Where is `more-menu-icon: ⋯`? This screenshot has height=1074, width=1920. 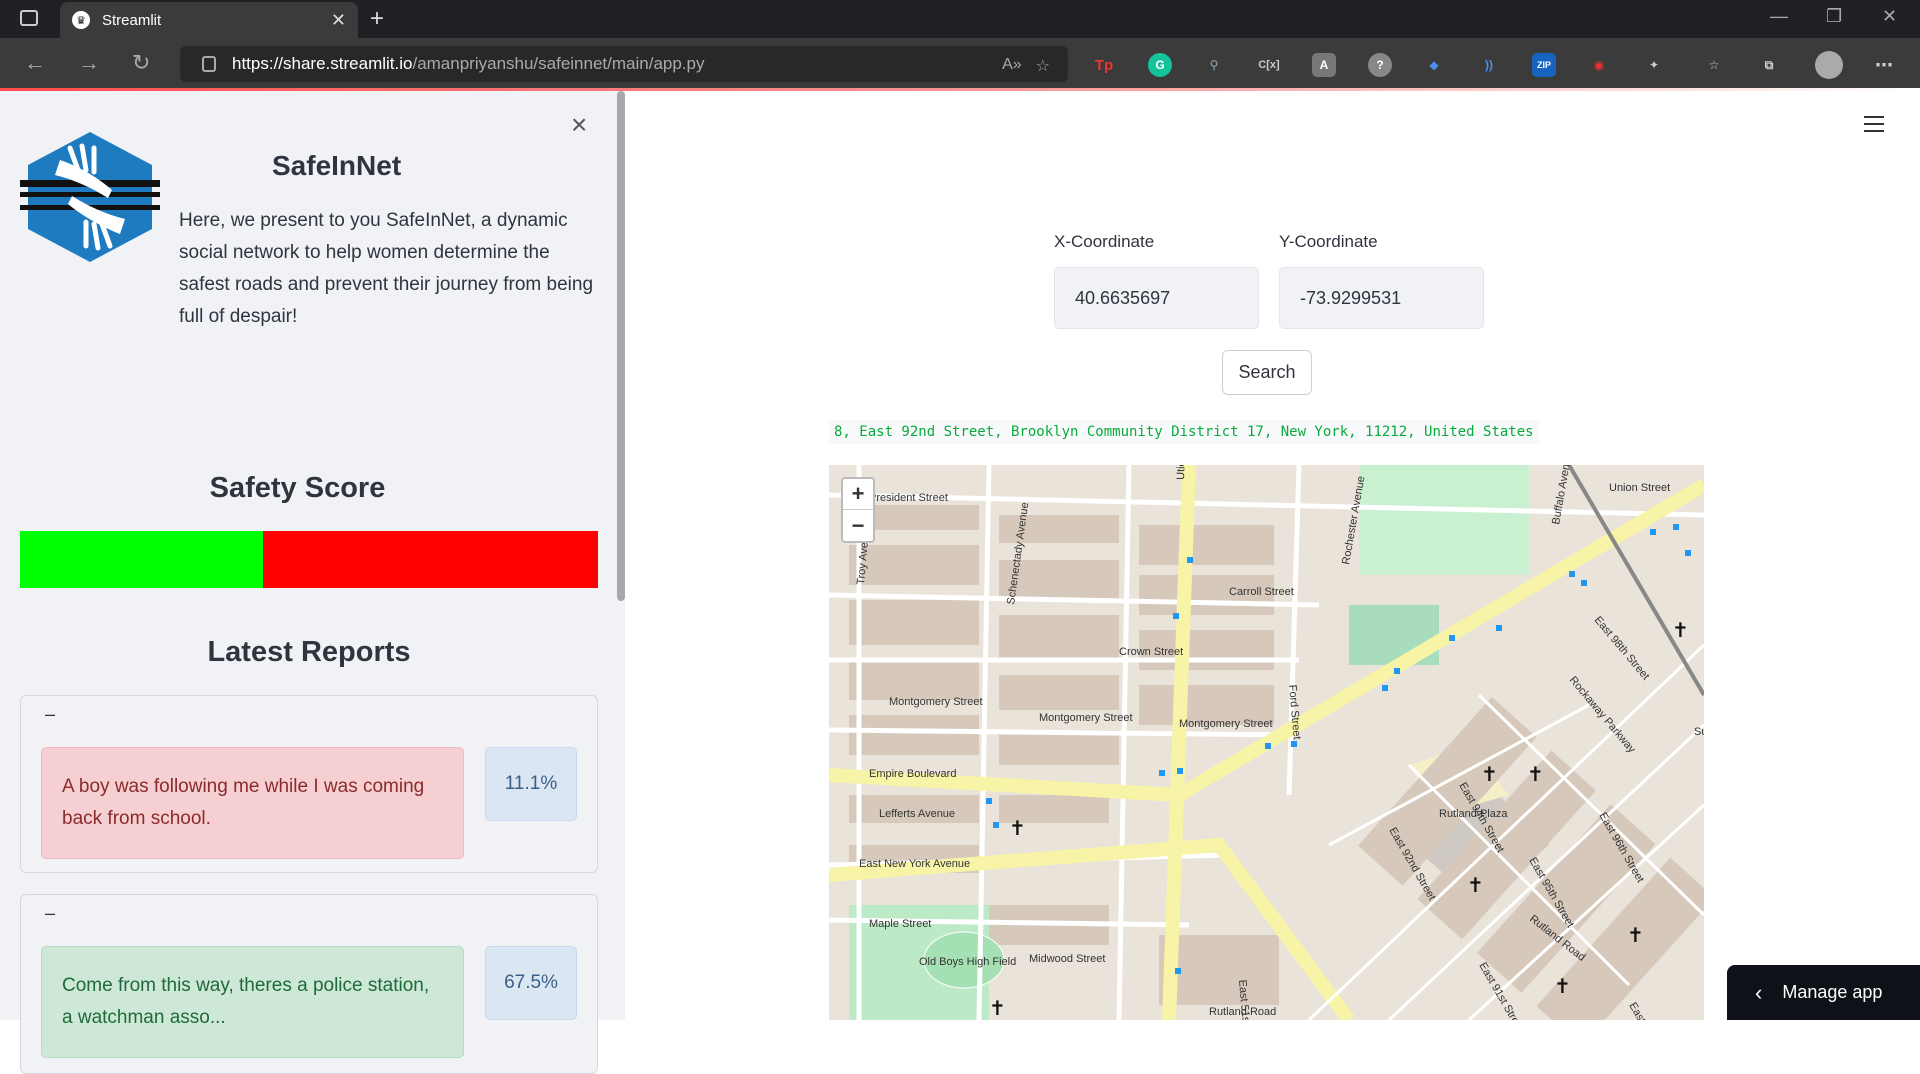 more-menu-icon: ⋯ is located at coordinates (1884, 65).